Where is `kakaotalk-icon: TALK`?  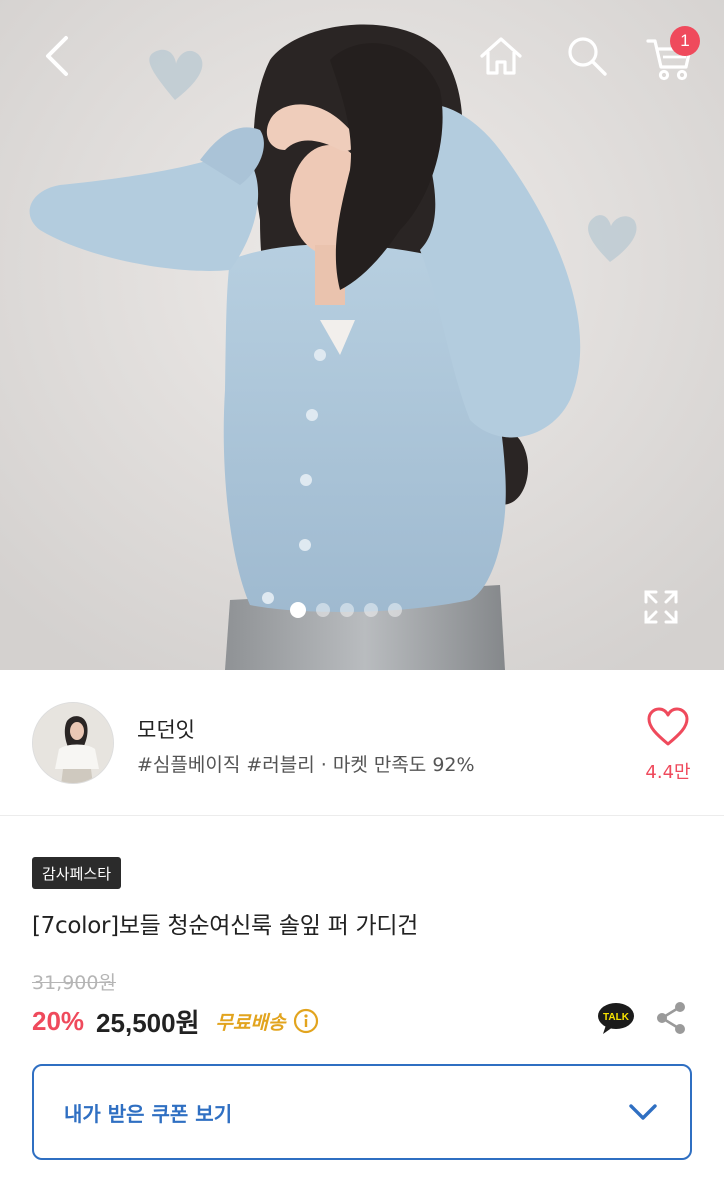
kakaotalk-icon: TALK is located at coordinates (616, 1020).